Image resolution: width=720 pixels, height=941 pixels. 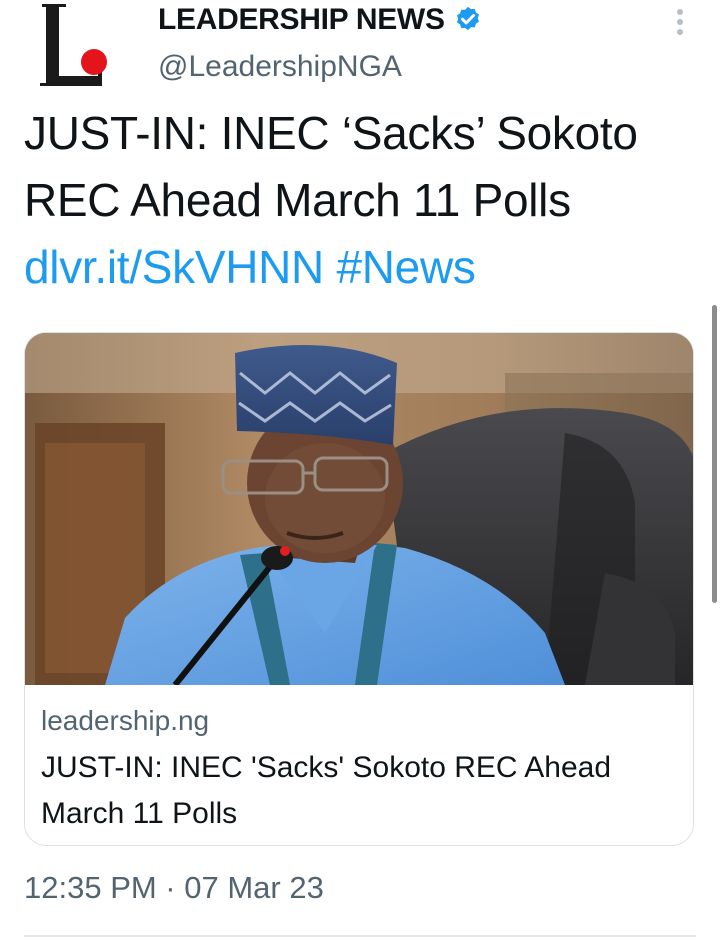 I want to click on tweet-timestamp: 12:35 PM · 07 Mar 23, so click(x=174, y=888).